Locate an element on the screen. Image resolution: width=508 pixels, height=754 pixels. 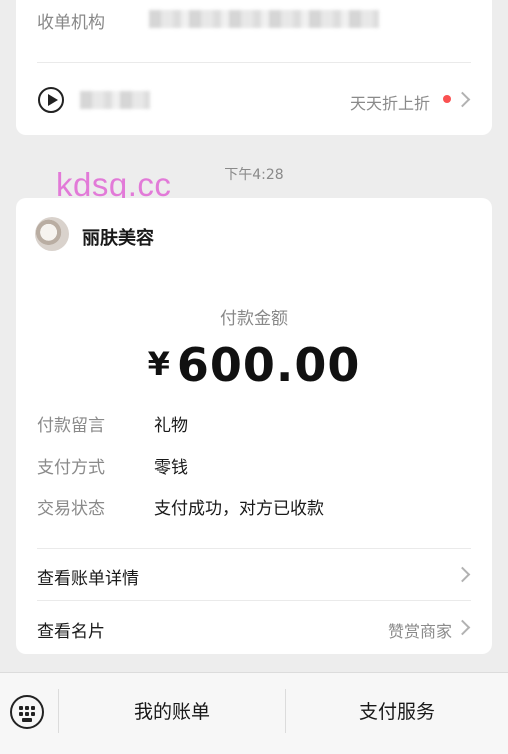
notification-dot is located at coordinates (447, 99).